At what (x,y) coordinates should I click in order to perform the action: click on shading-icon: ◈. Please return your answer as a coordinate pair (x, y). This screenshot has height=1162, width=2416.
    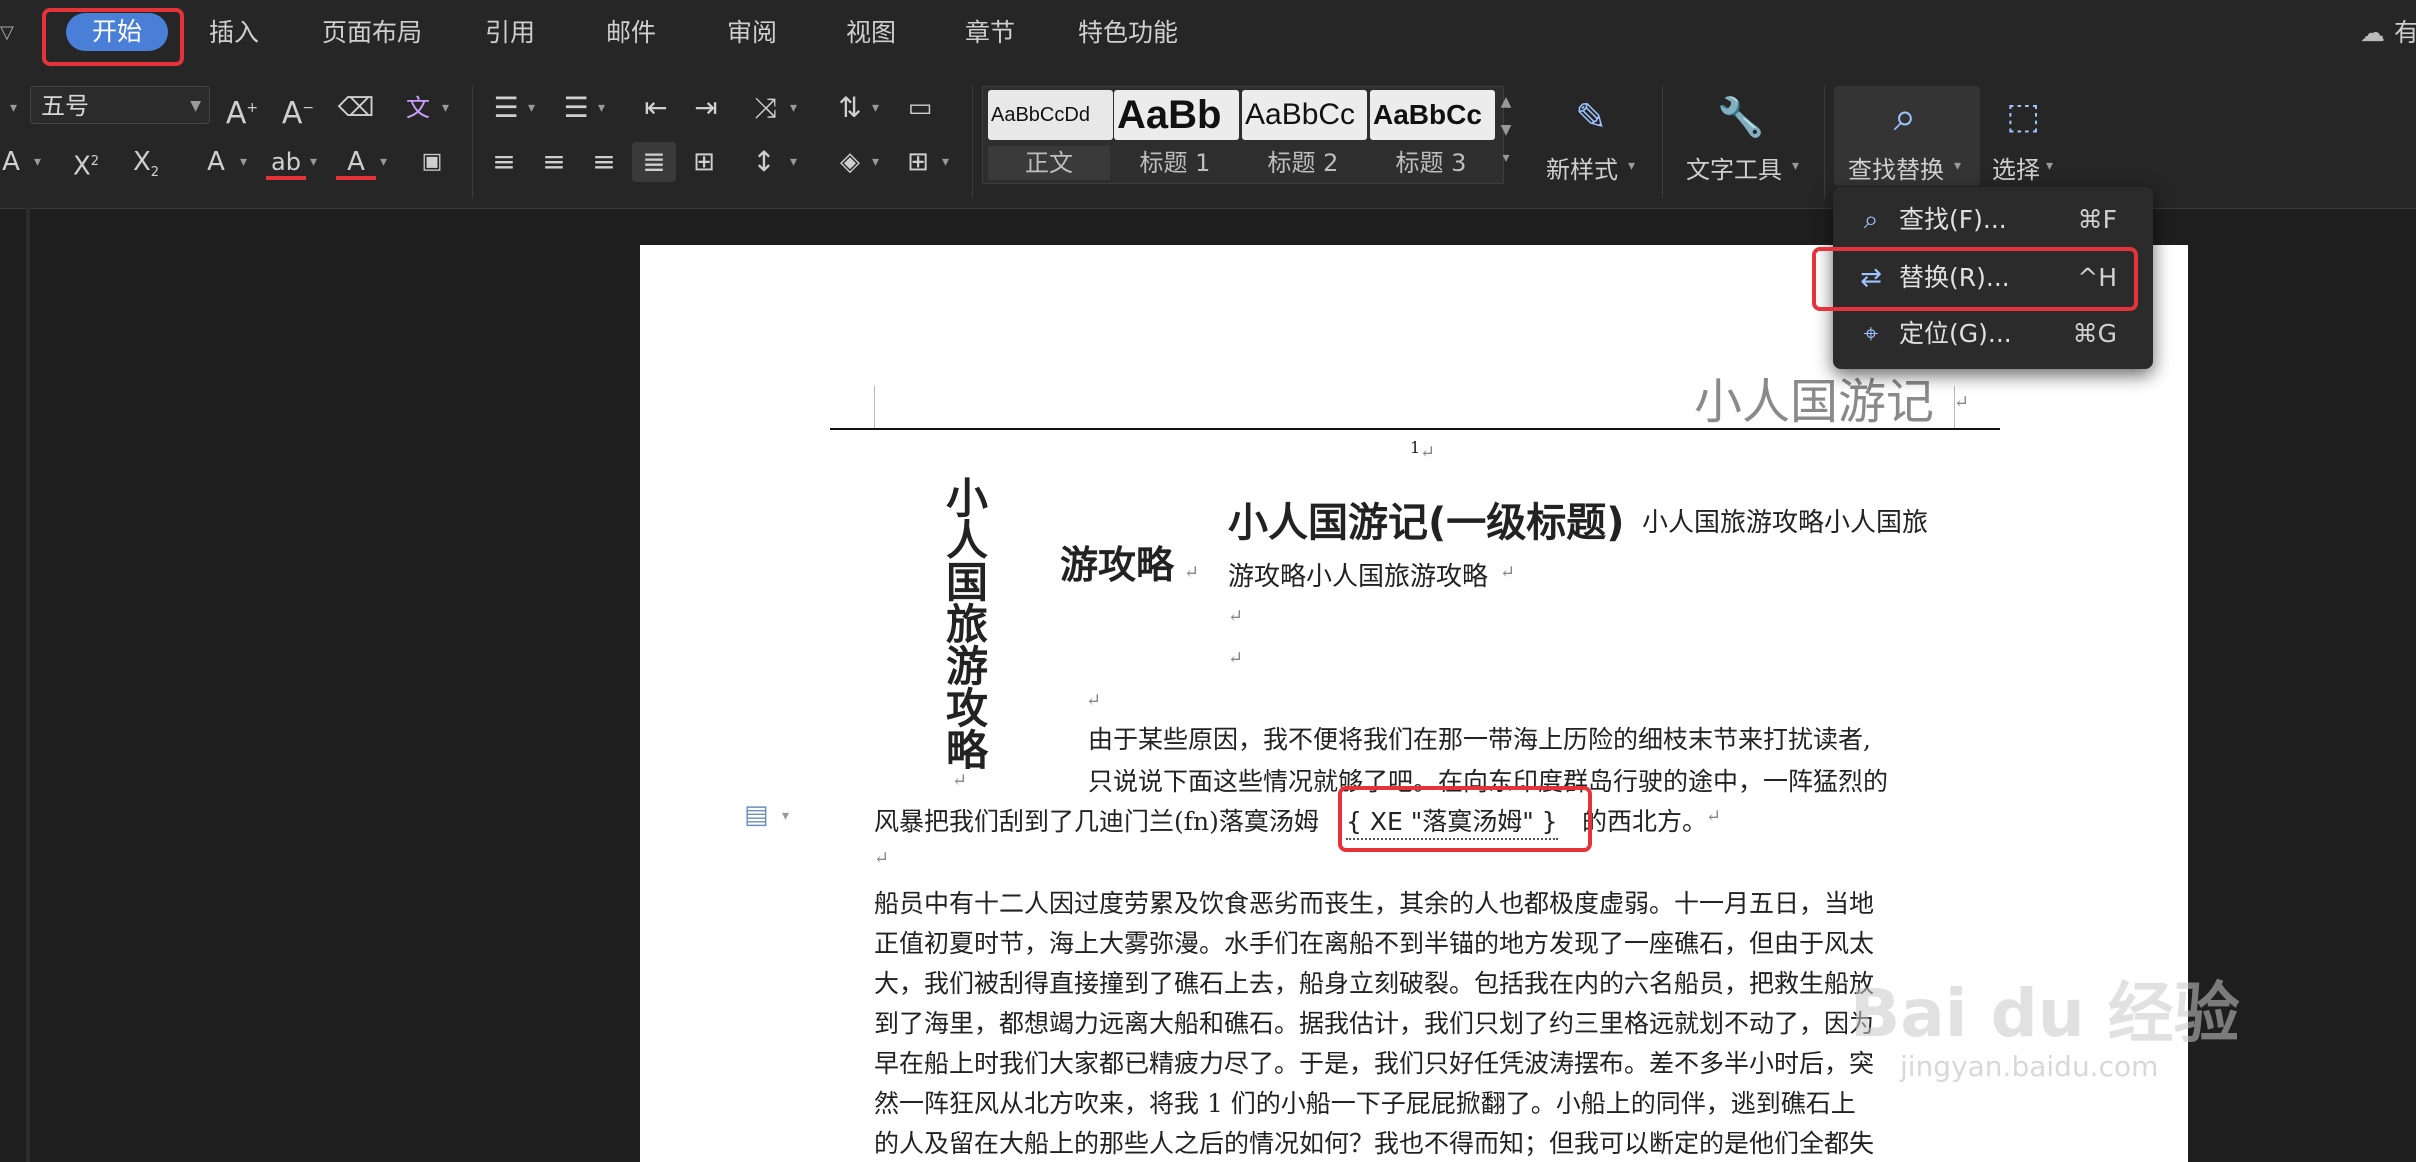
    Looking at the image, I should click on (850, 162).